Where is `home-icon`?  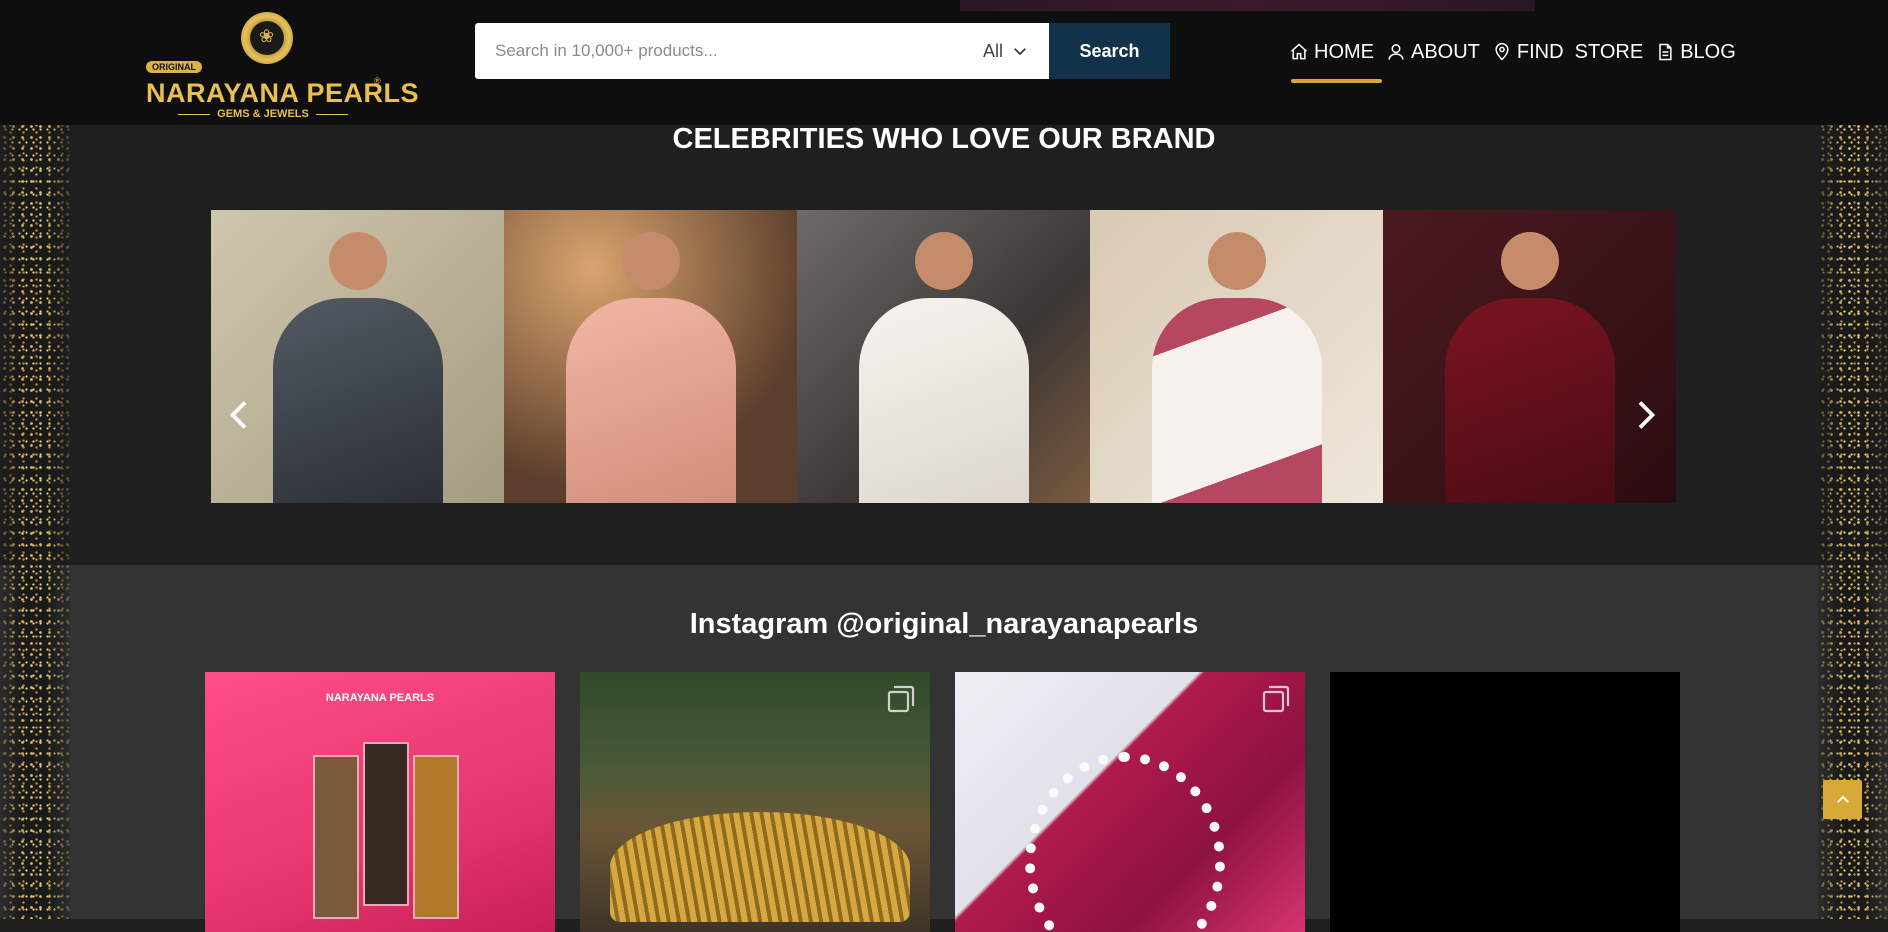 home-icon is located at coordinates (1299, 51).